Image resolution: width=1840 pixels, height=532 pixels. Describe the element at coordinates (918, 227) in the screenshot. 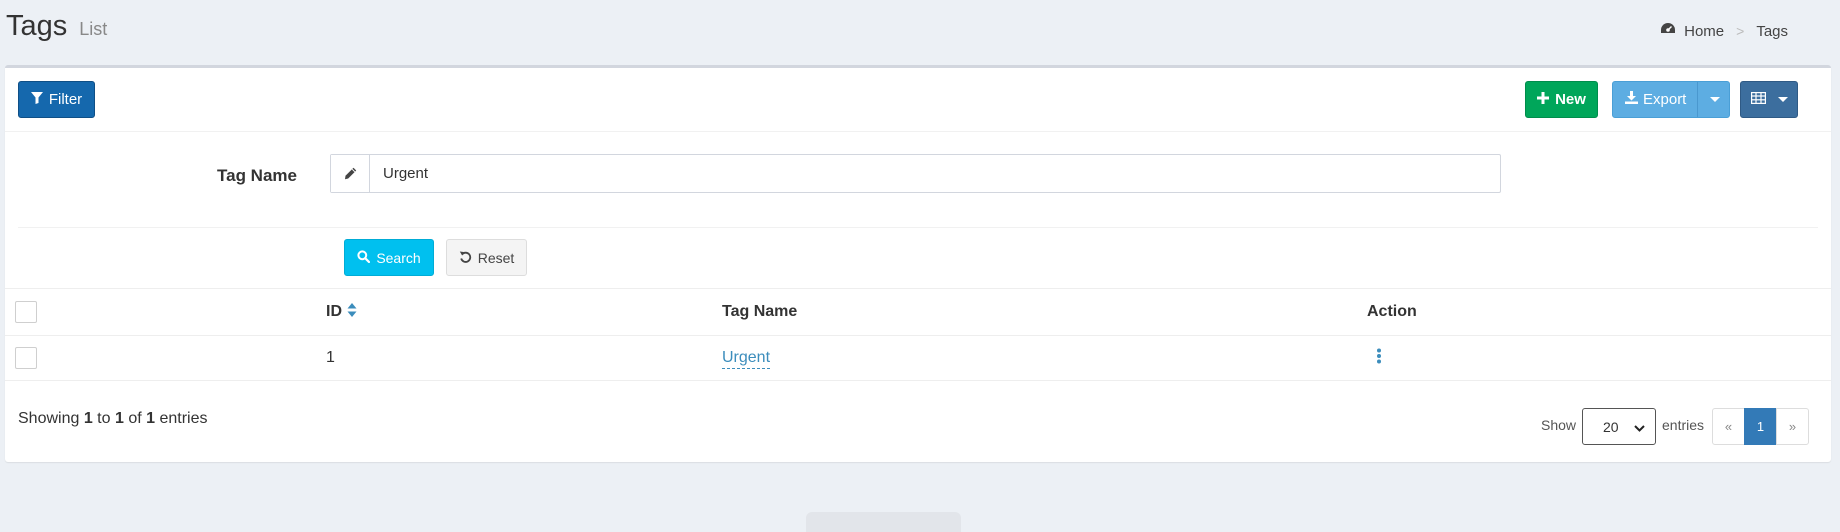

I see `filter-divider` at that location.